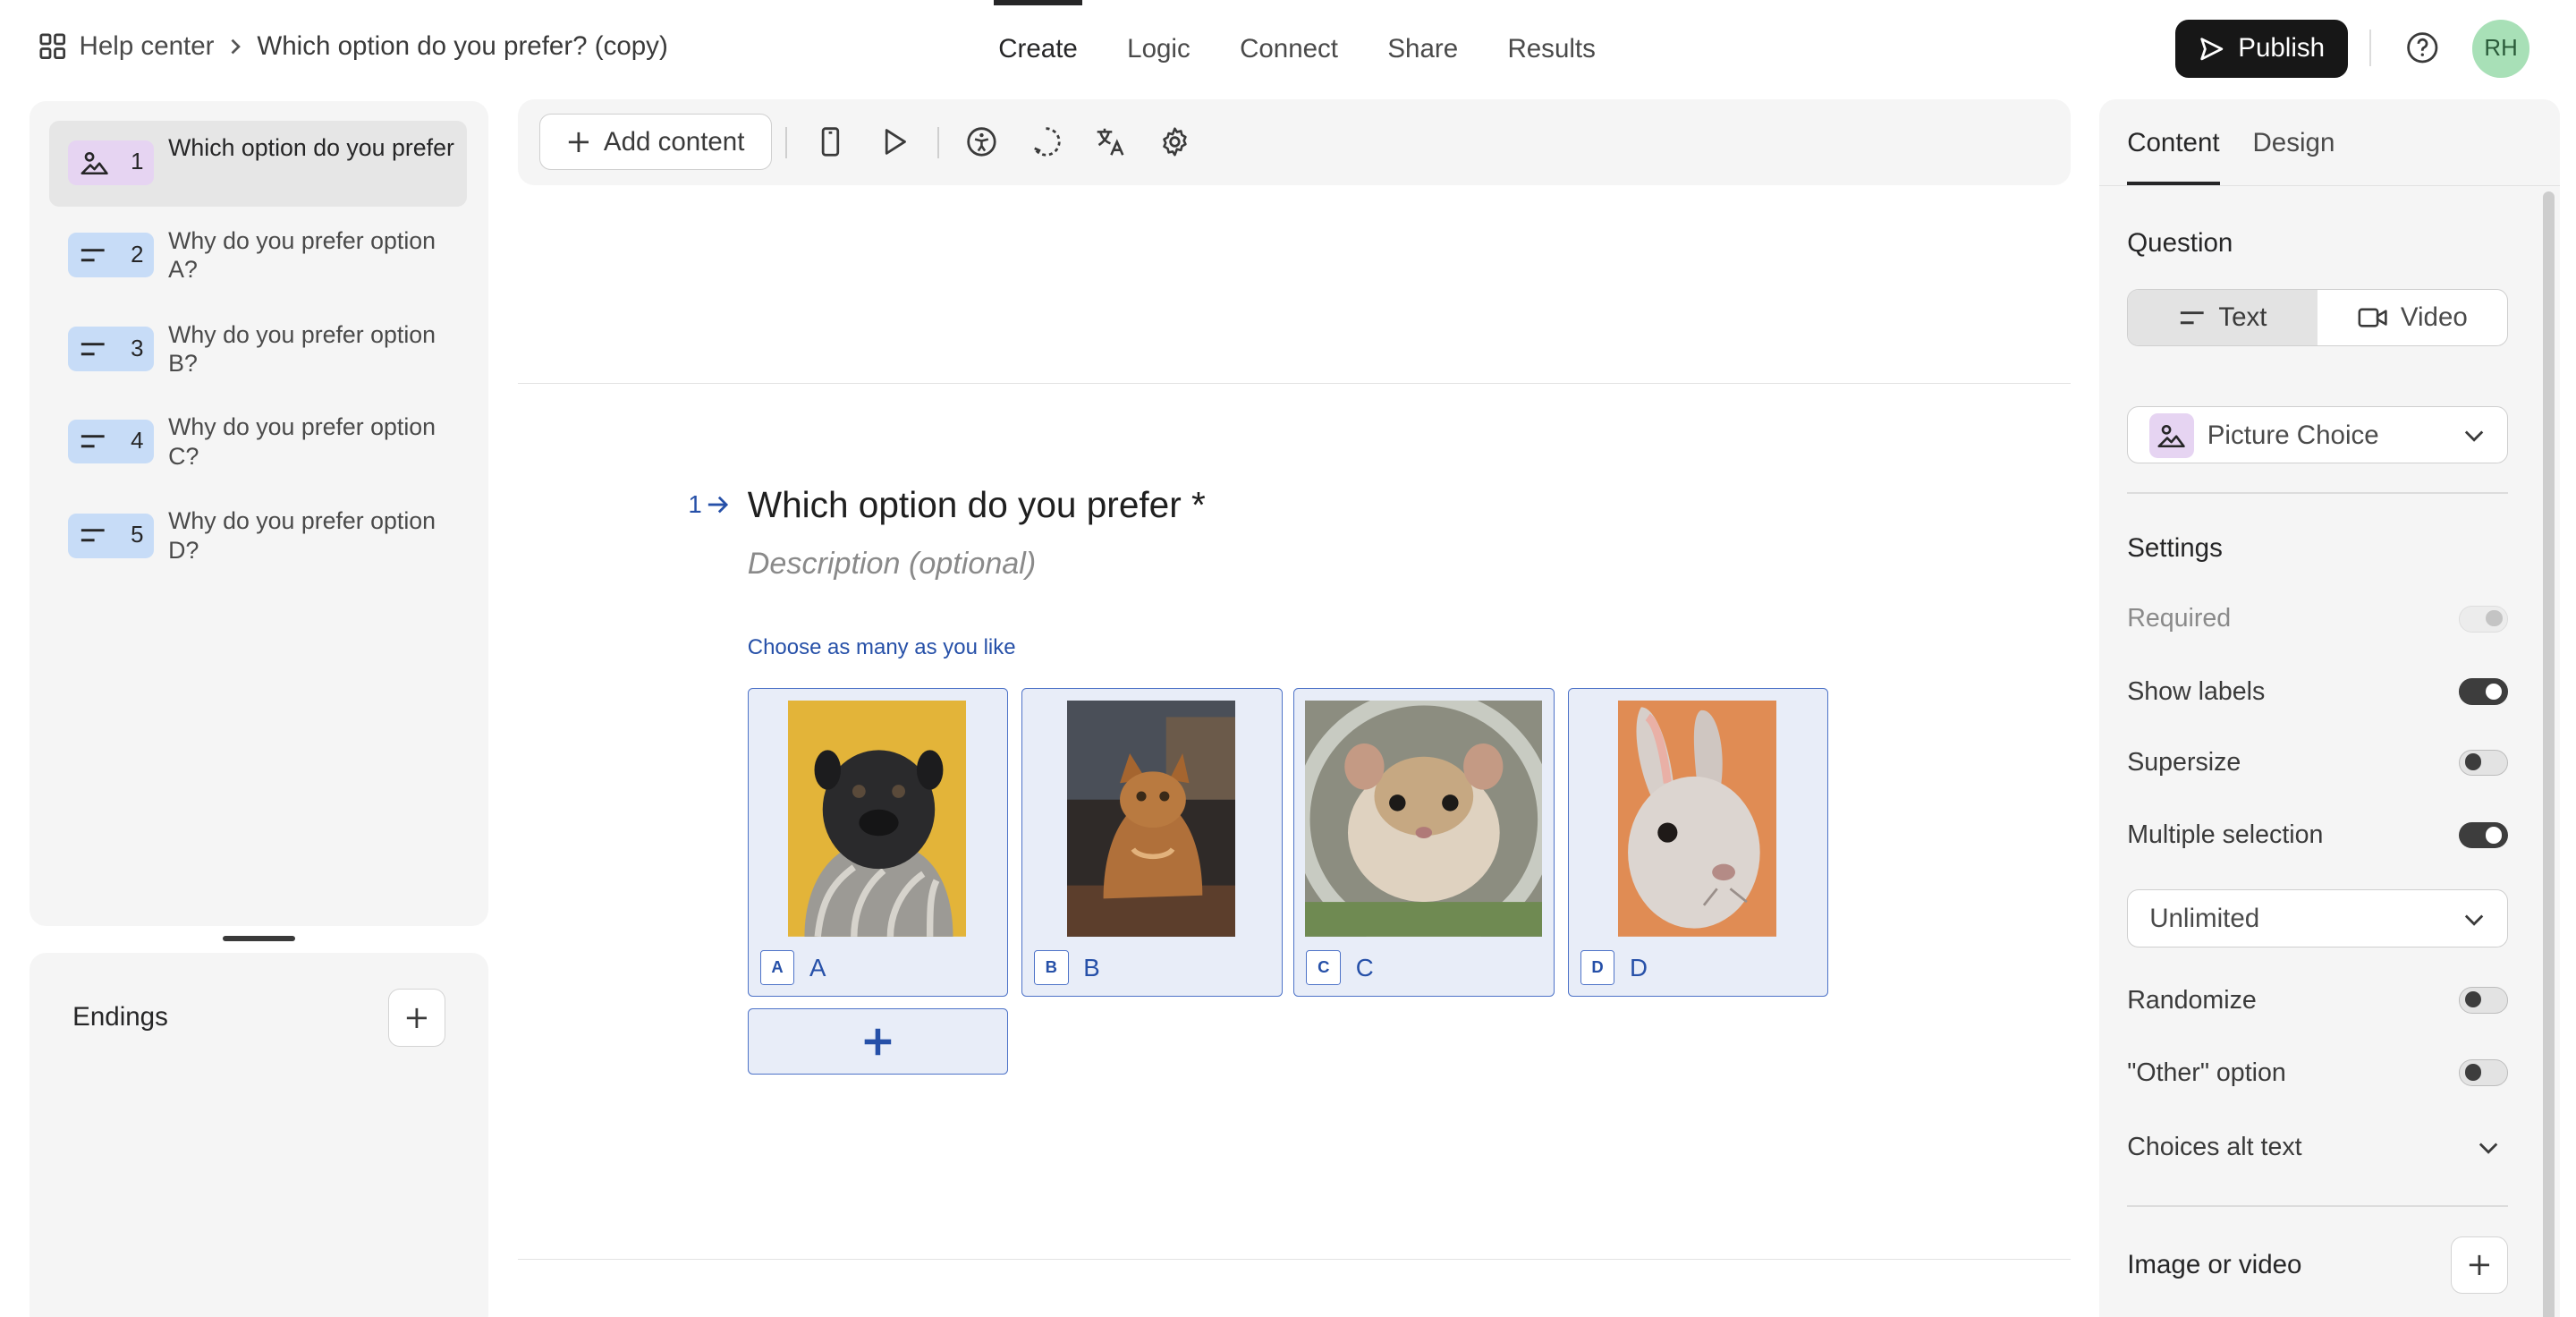 The height and width of the screenshot is (1317, 2576). Describe the element at coordinates (2318, 619) in the screenshot. I see `setting-required: Required` at that location.